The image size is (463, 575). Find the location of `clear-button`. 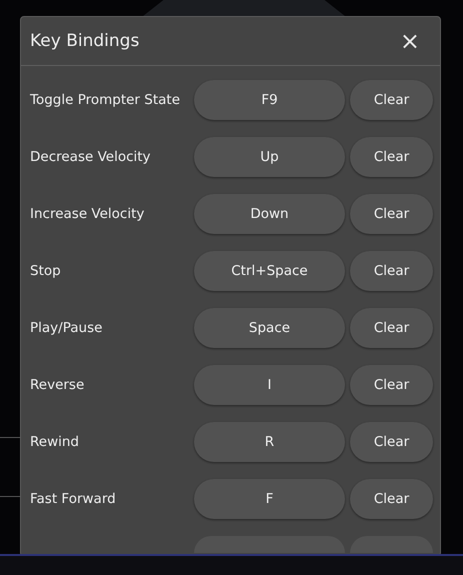

clear-button is located at coordinates (391, 544).